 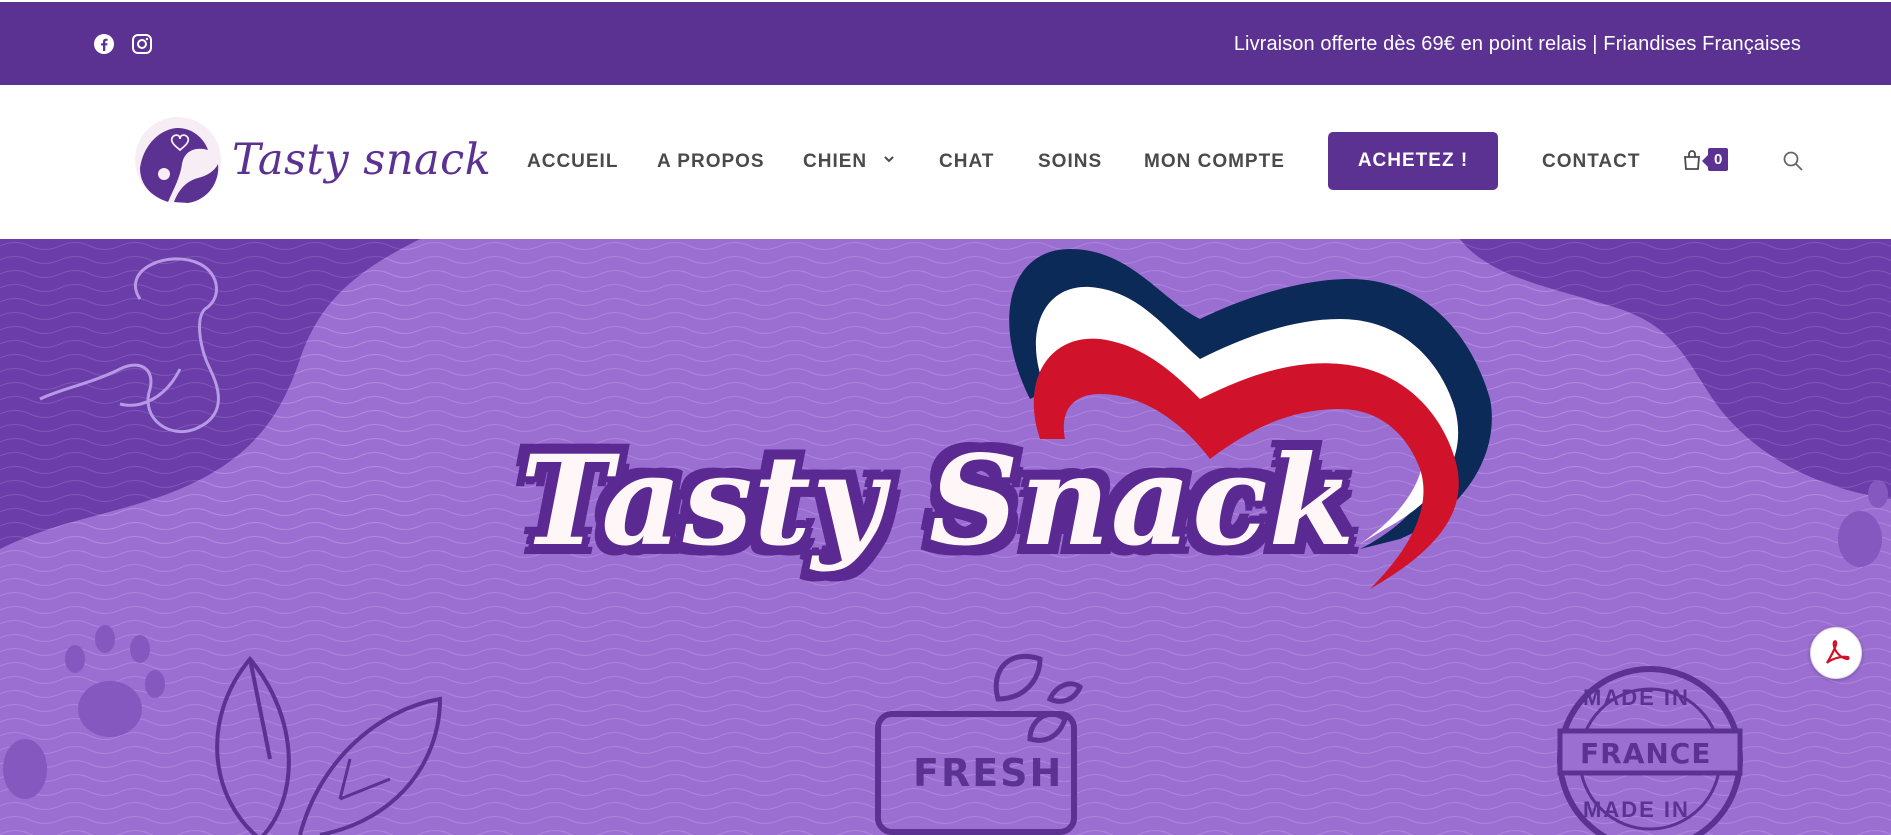 I want to click on nav-item-chien: CHIEN, so click(x=849, y=162).